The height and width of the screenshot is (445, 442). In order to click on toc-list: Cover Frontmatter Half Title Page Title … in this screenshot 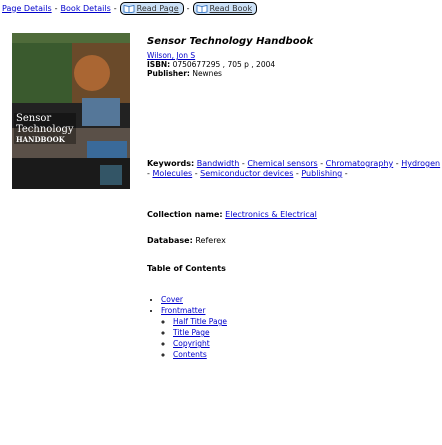, I will do `click(254, 327)`.